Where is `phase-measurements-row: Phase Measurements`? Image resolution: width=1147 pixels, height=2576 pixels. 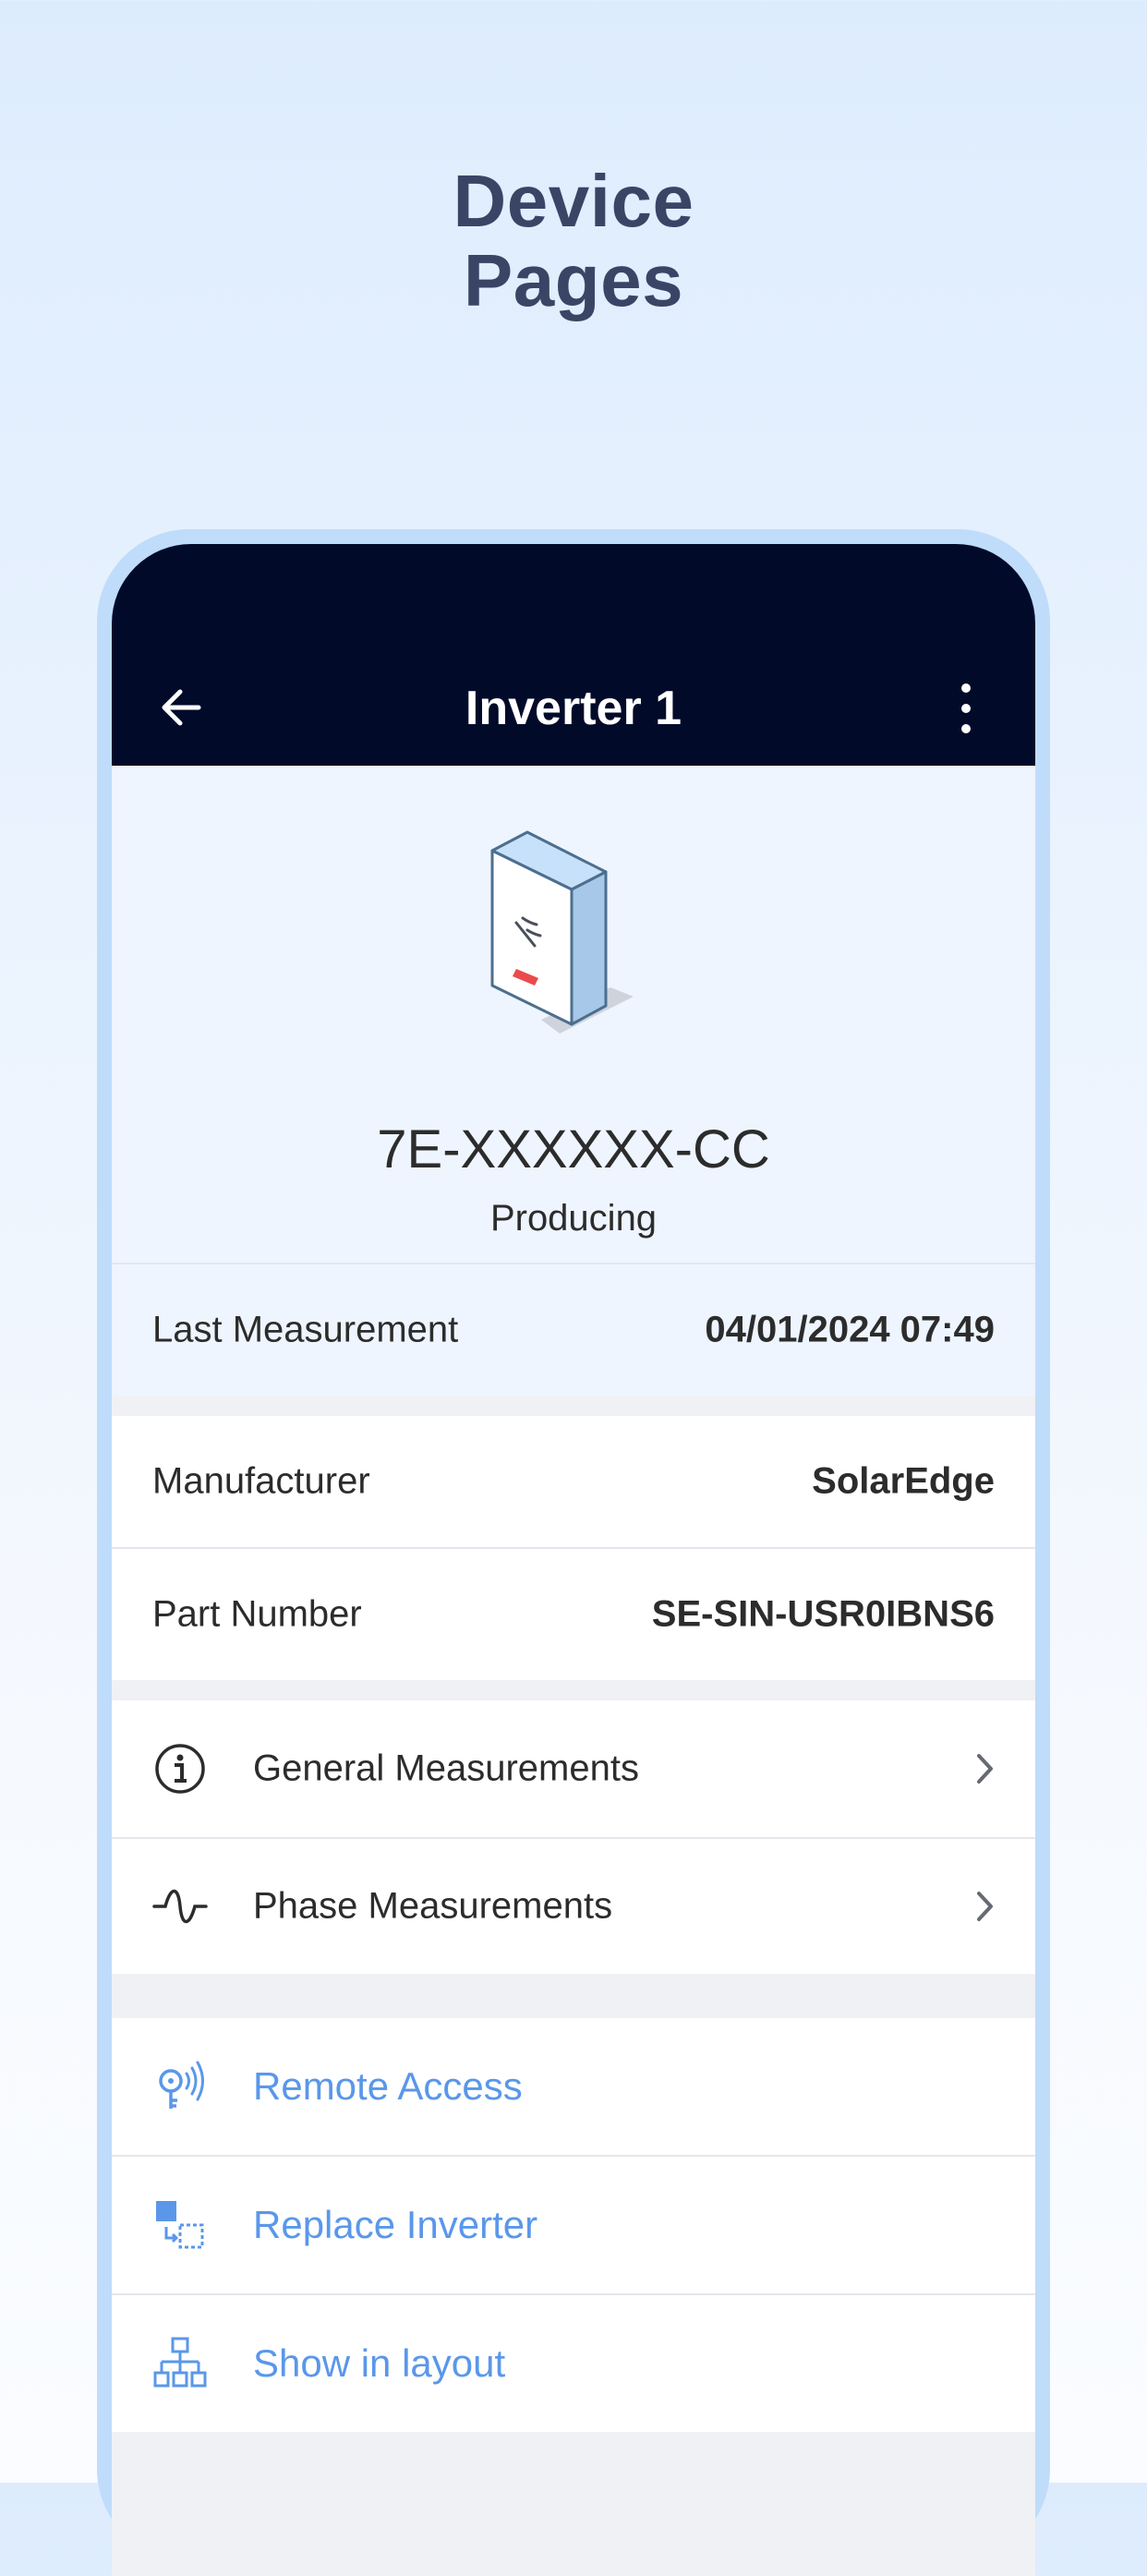 phase-measurements-row: Phase Measurements is located at coordinates (573, 1905).